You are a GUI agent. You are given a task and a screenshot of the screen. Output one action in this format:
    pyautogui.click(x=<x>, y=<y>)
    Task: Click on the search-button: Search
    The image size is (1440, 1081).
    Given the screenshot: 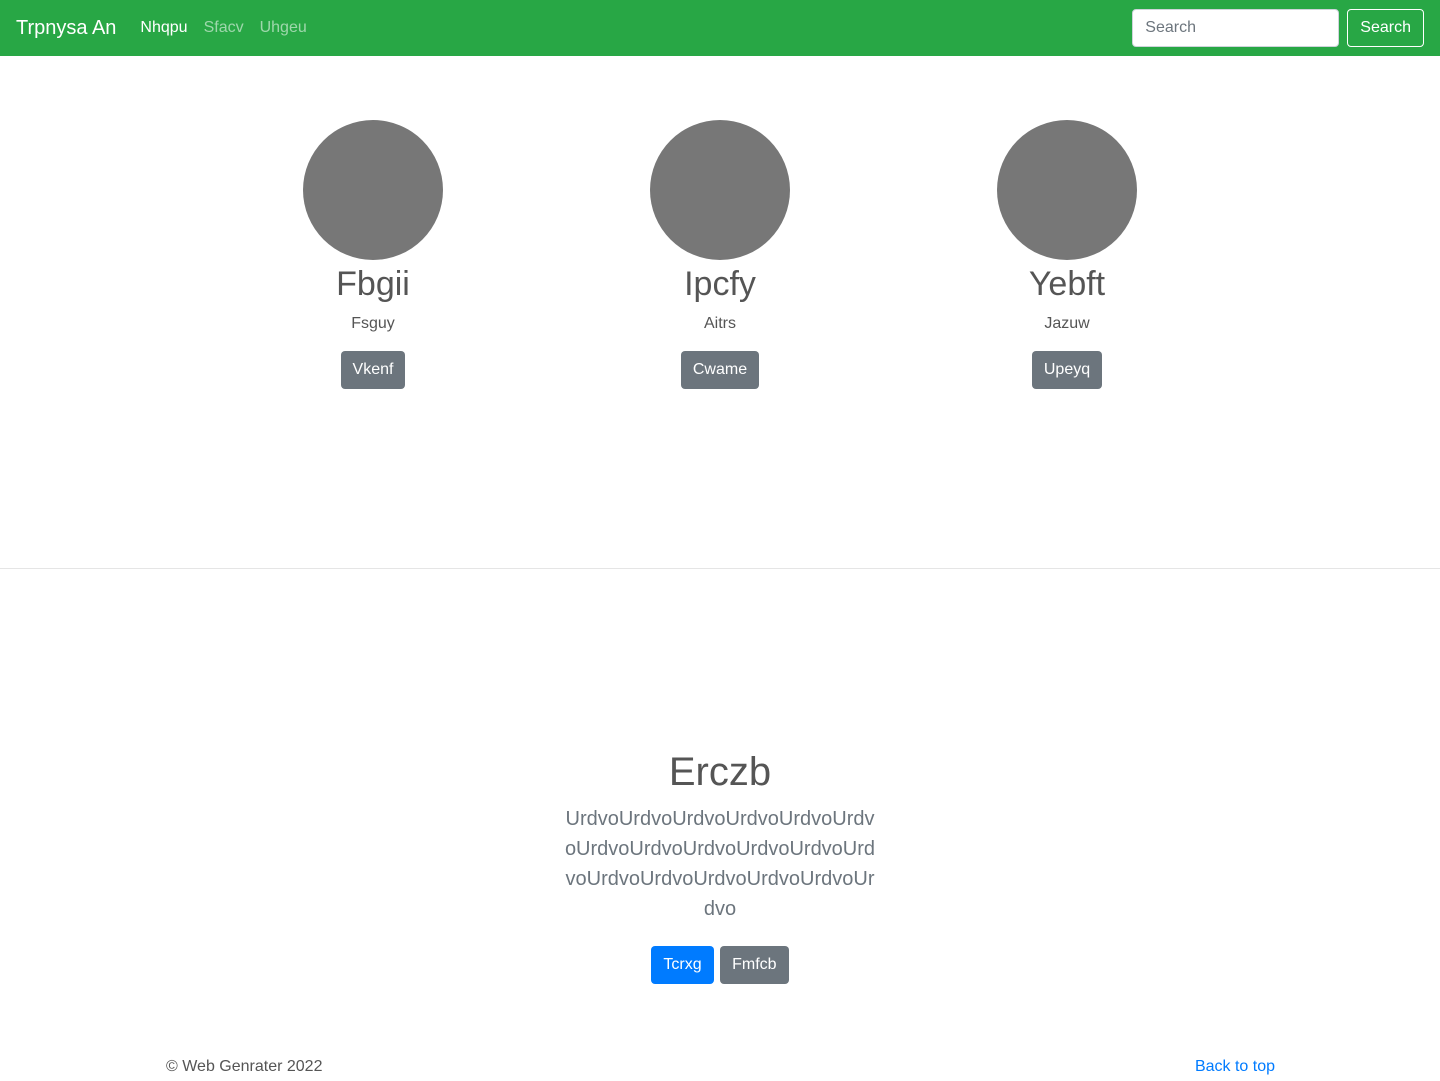 What is the action you would take?
    pyautogui.click(x=1385, y=28)
    